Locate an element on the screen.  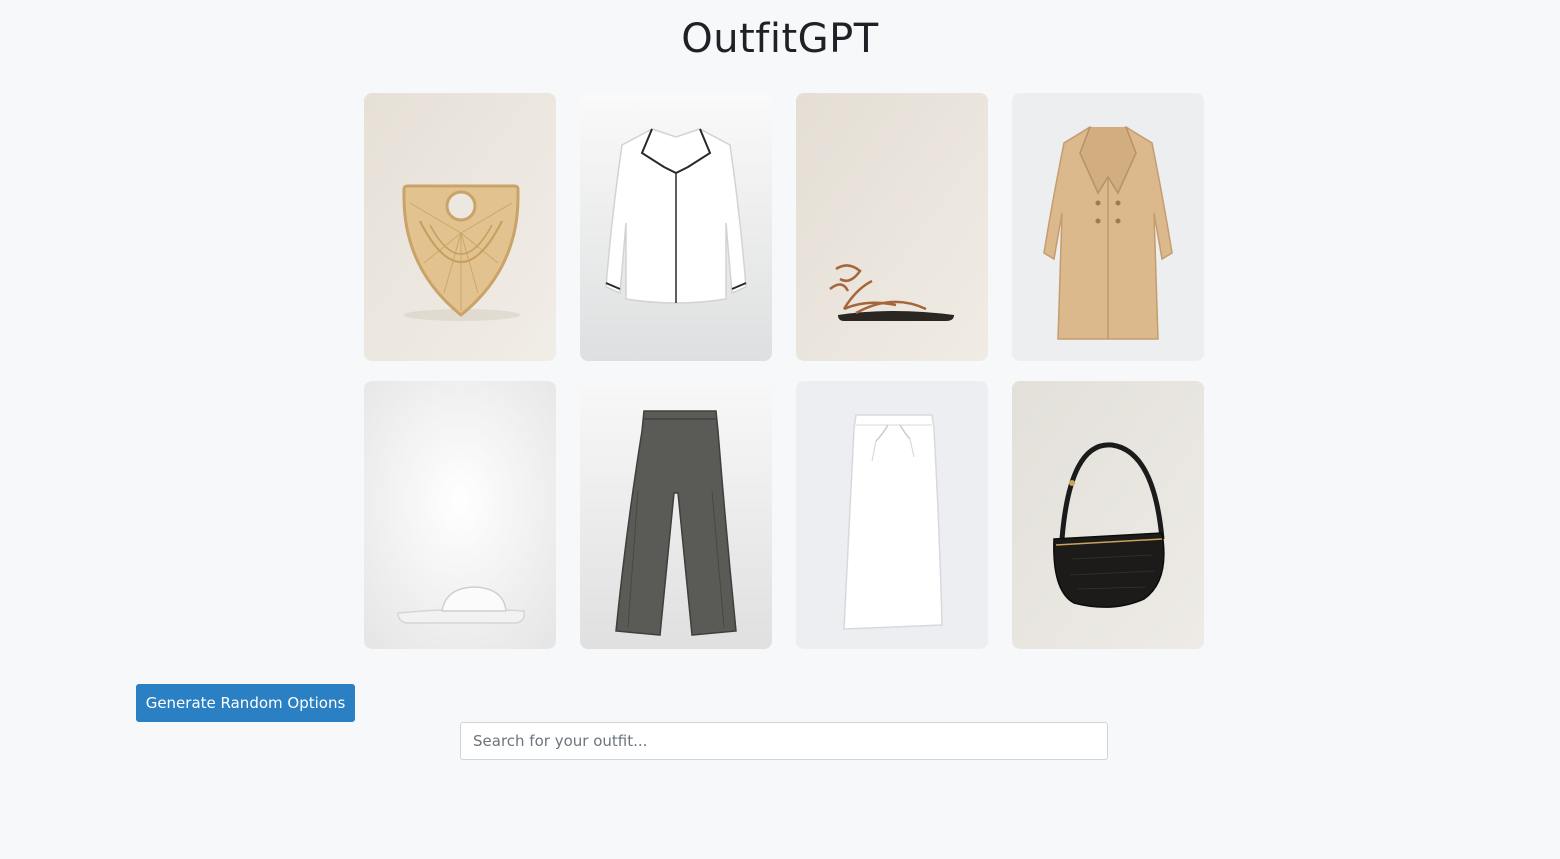
camel-double-breasted-coat-icon is located at coordinates (1108, 227).